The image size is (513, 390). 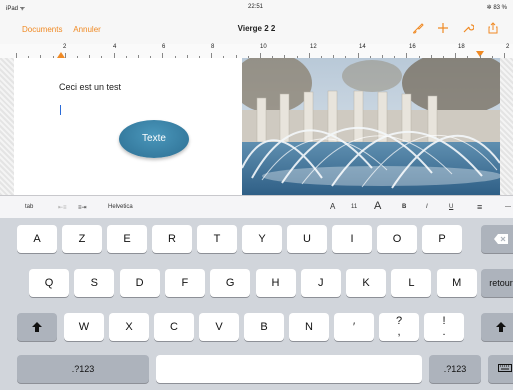 I want to click on page-edge-left, so click(x=7, y=126).